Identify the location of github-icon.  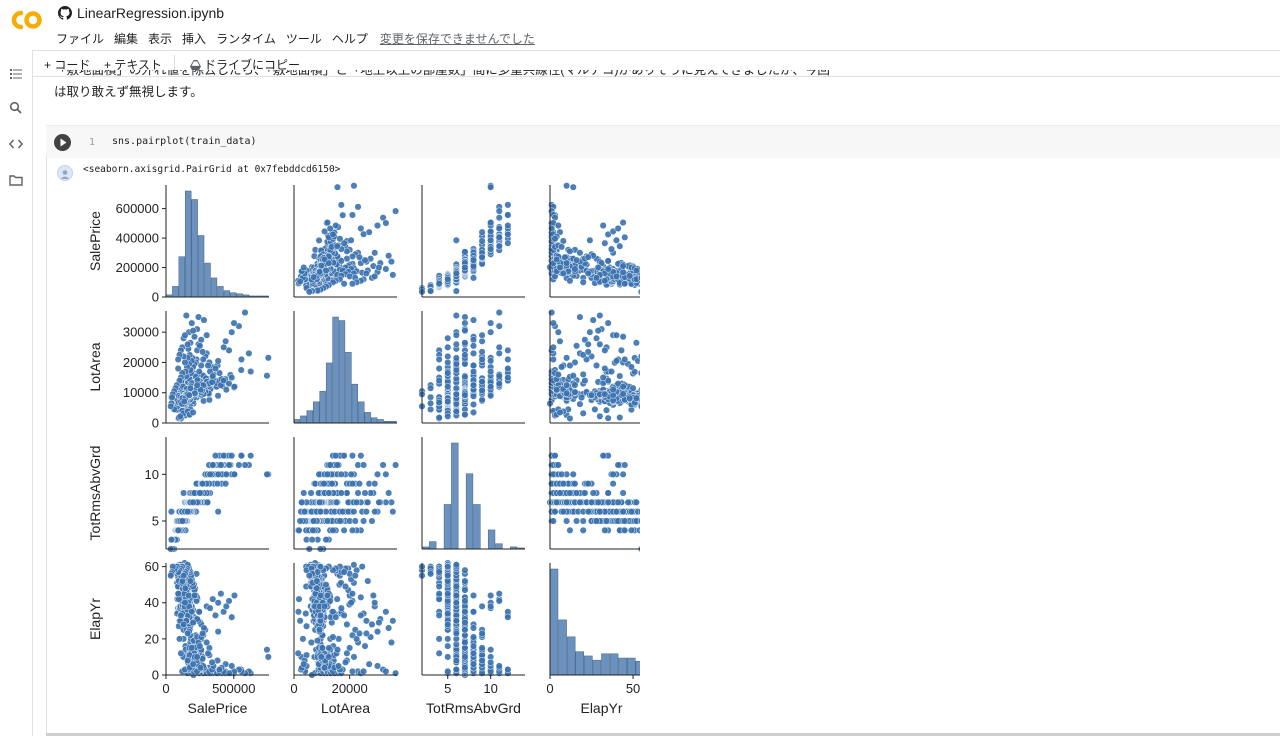
(65, 13).